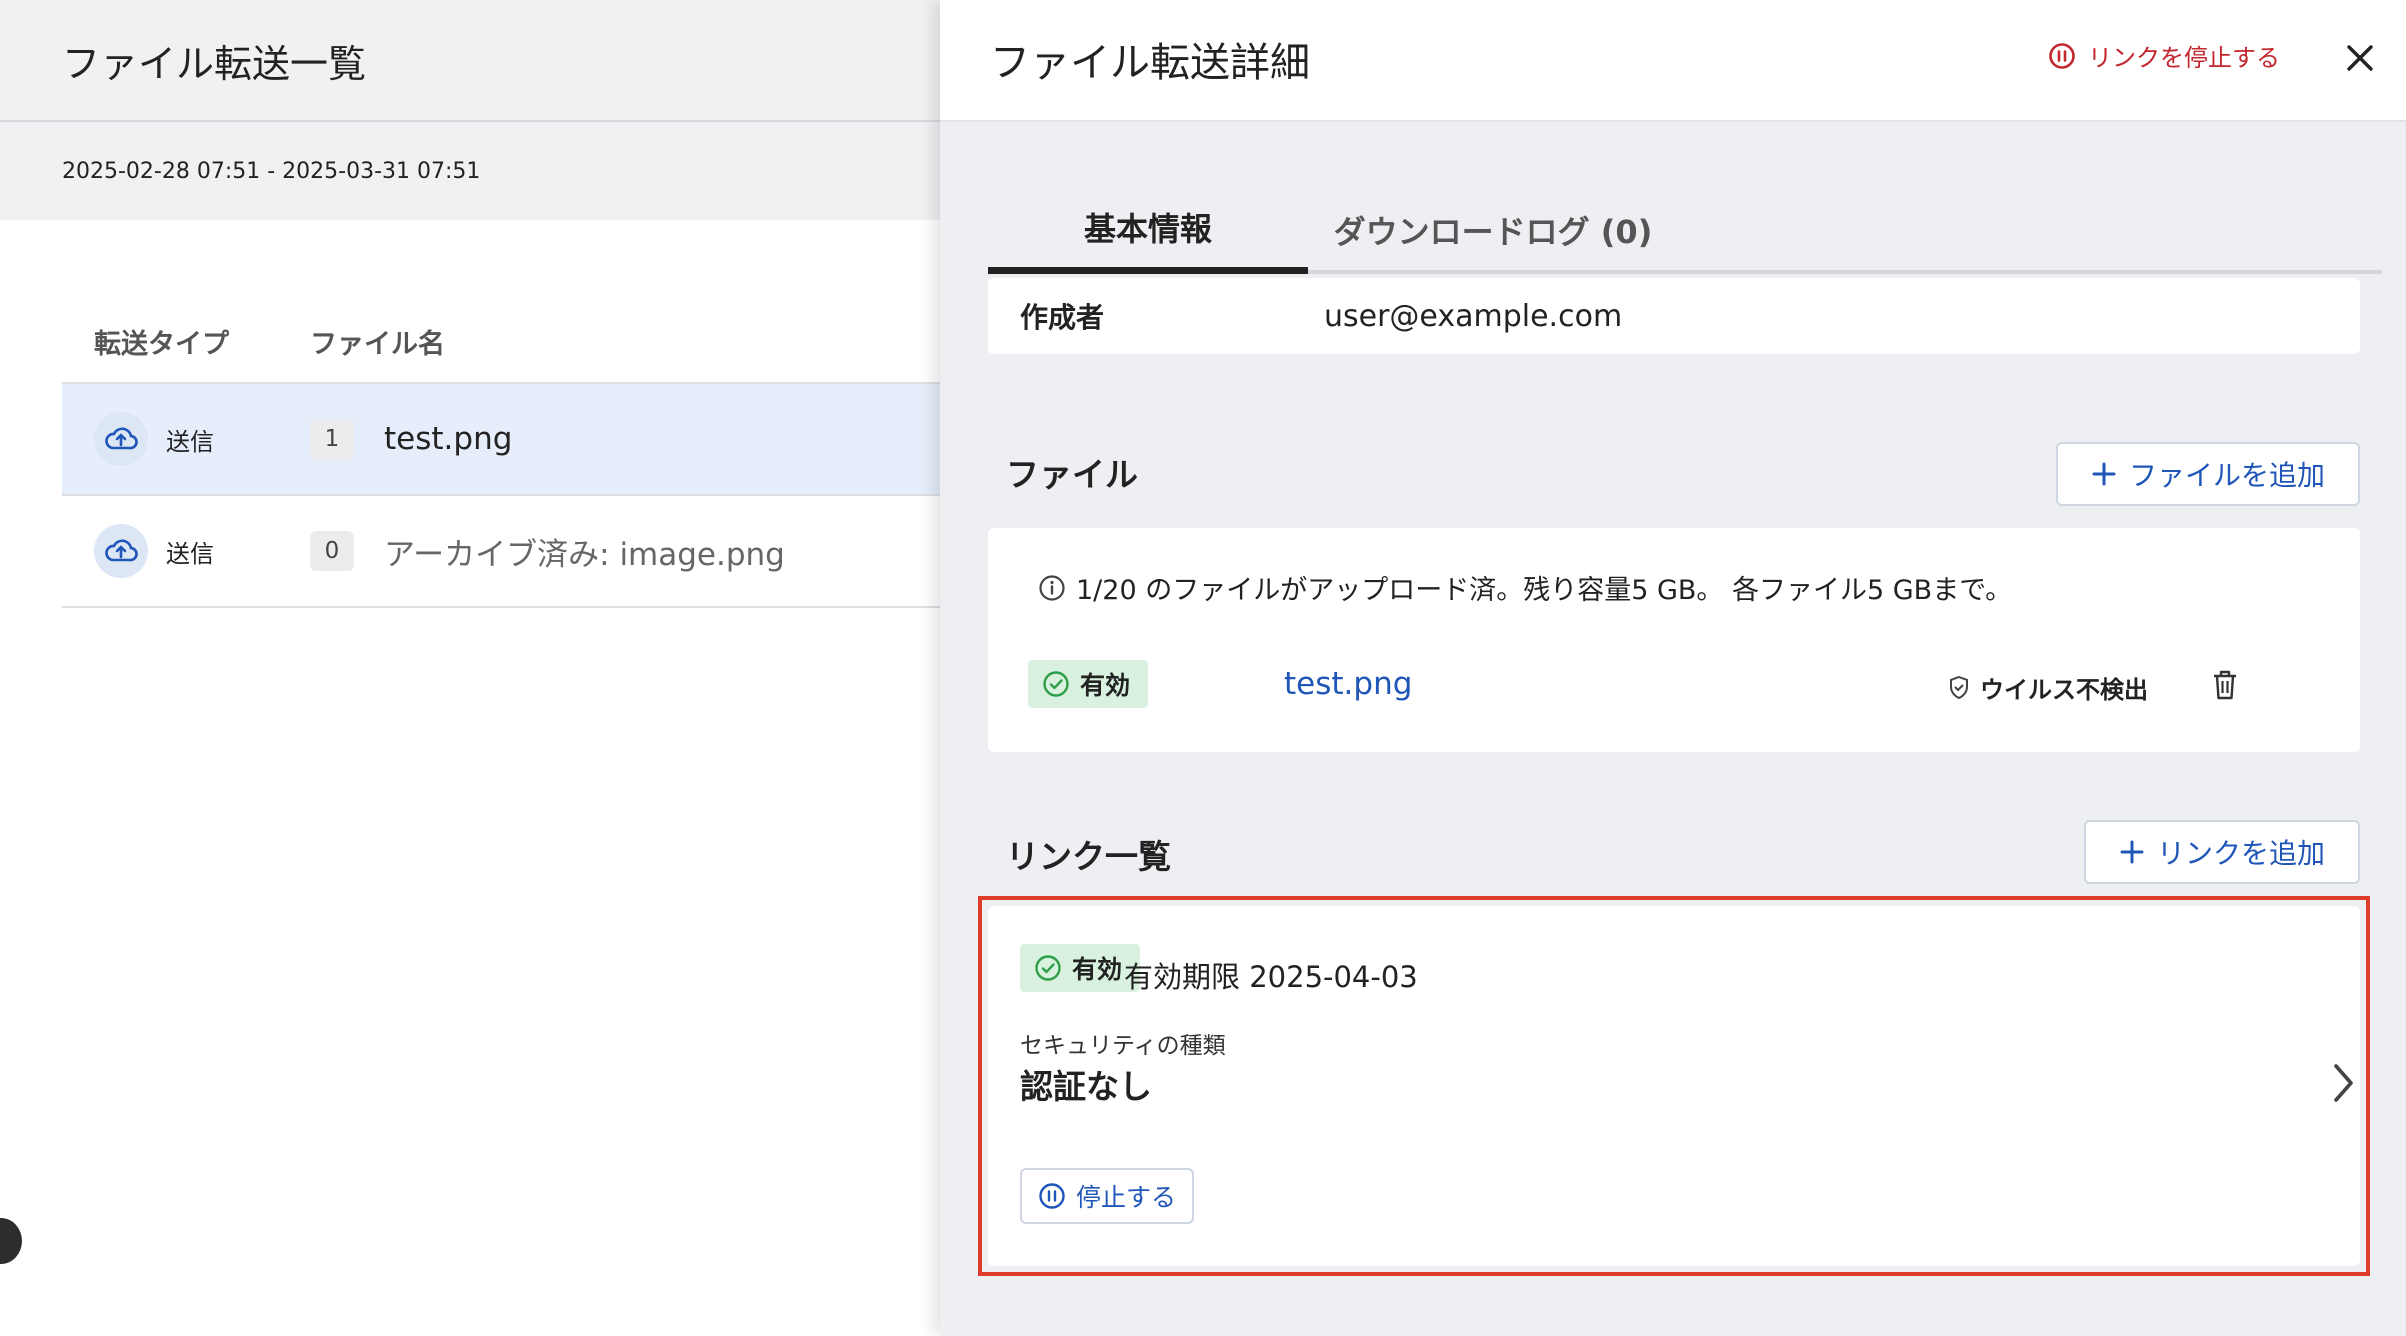 The width and height of the screenshot is (2406, 1336). Describe the element at coordinates (1493, 230) in the screenshot. I see `tab-download-log: ダウンロードログ (0)` at that location.